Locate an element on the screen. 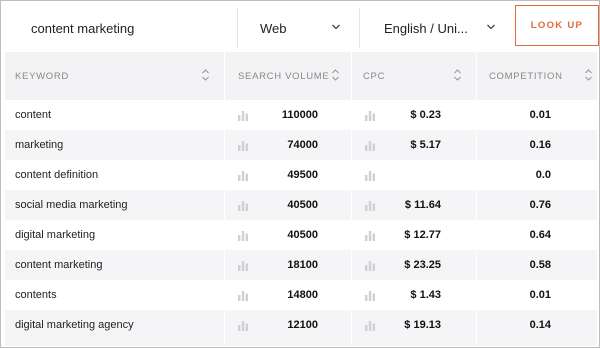 The image size is (600, 348). search-volume-cell: 110000 is located at coordinates (299, 115).